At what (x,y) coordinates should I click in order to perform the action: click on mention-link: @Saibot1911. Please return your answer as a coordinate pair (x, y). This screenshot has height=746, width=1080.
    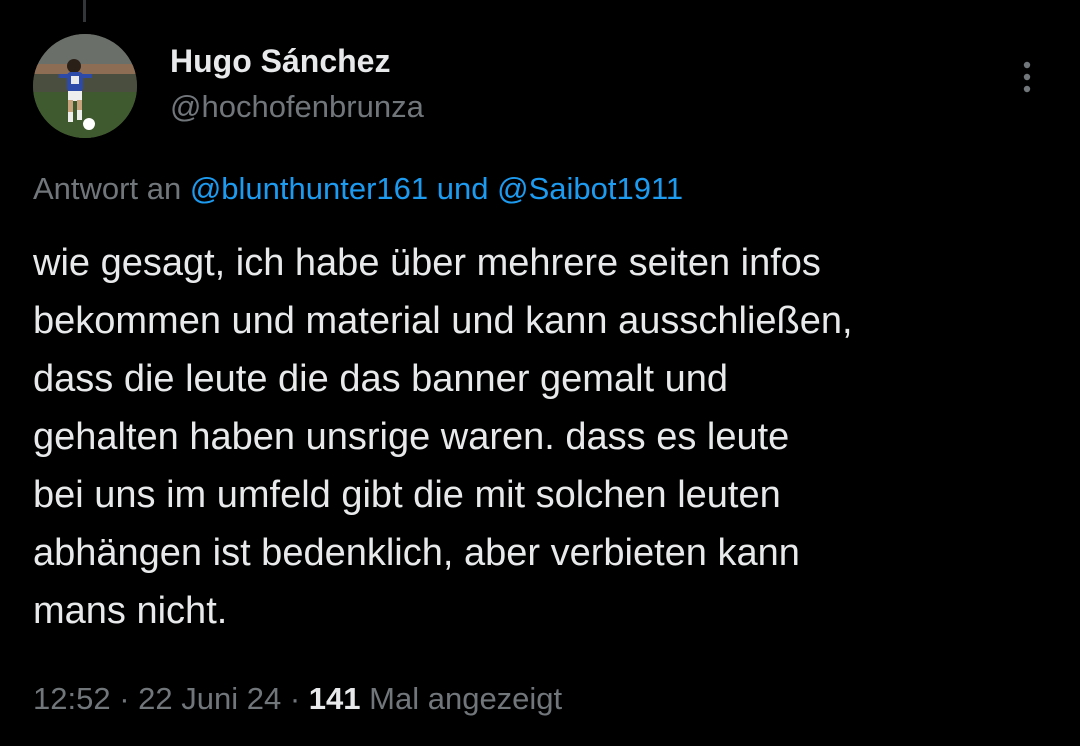
    Looking at the image, I should click on (590, 188).